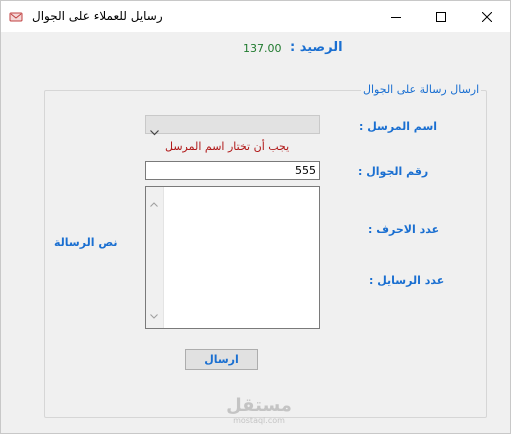 The image size is (511, 434). Describe the element at coordinates (155, 257) in the screenshot. I see `message-scrollbar` at that location.